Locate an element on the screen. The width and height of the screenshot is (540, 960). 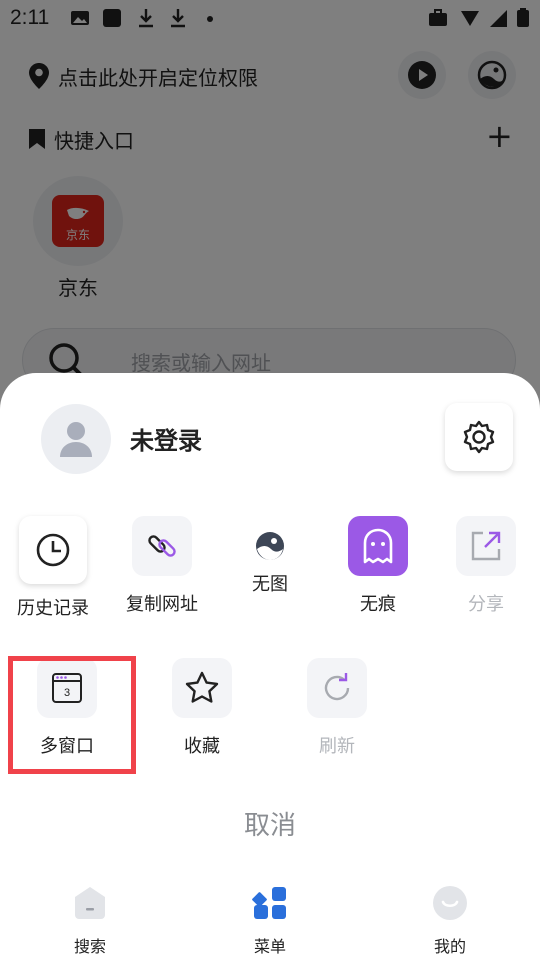
favorite-button: 收藏 is located at coordinates (202, 708).